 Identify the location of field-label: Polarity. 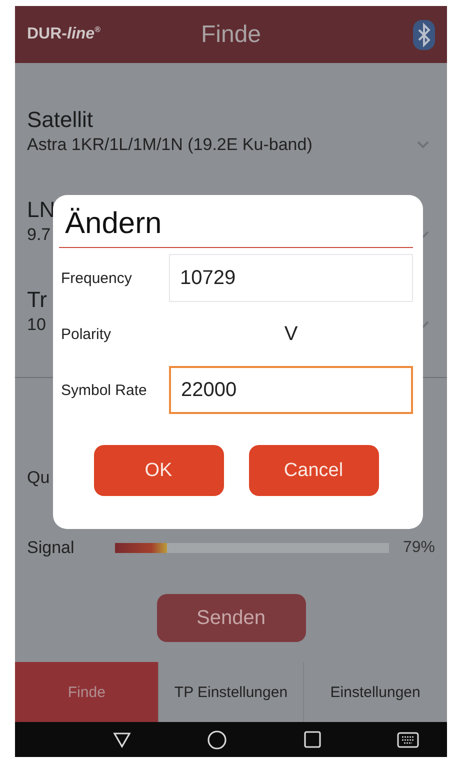
(86, 334).